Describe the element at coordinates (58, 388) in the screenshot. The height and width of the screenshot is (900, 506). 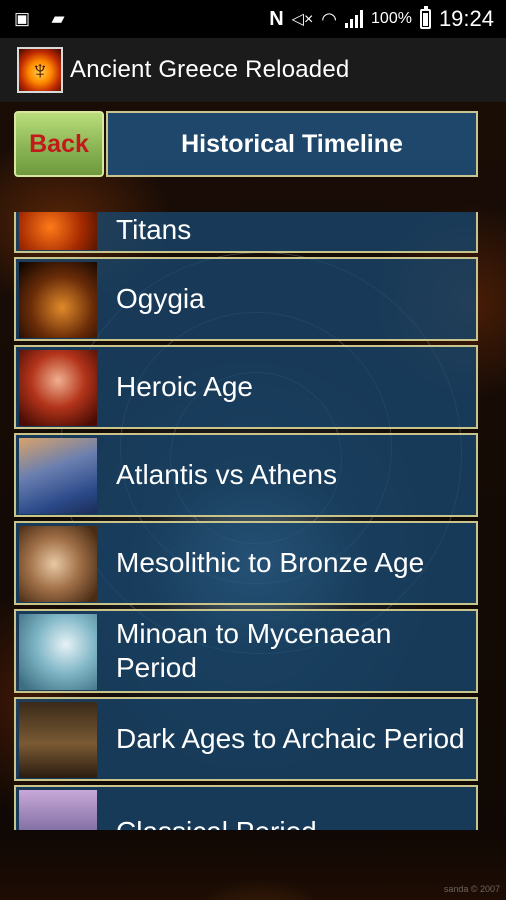
I see `heroic-age-thumbnail` at that location.